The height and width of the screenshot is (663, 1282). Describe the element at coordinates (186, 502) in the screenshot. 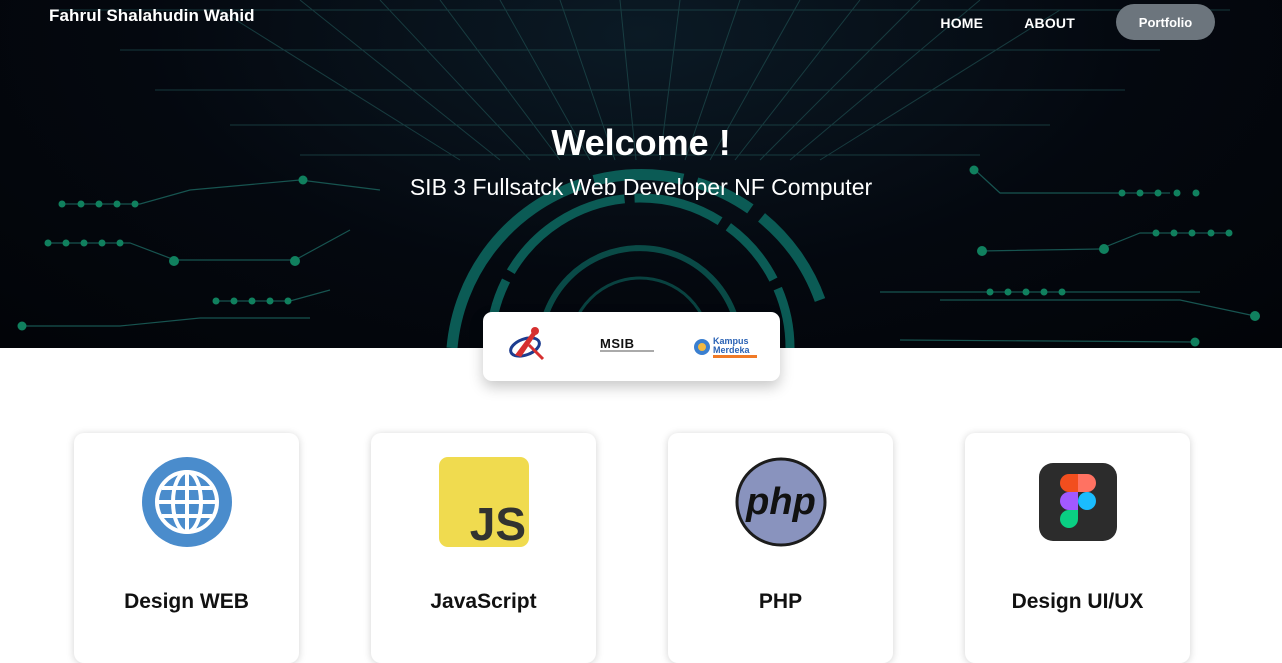

I see `globe-icon` at that location.